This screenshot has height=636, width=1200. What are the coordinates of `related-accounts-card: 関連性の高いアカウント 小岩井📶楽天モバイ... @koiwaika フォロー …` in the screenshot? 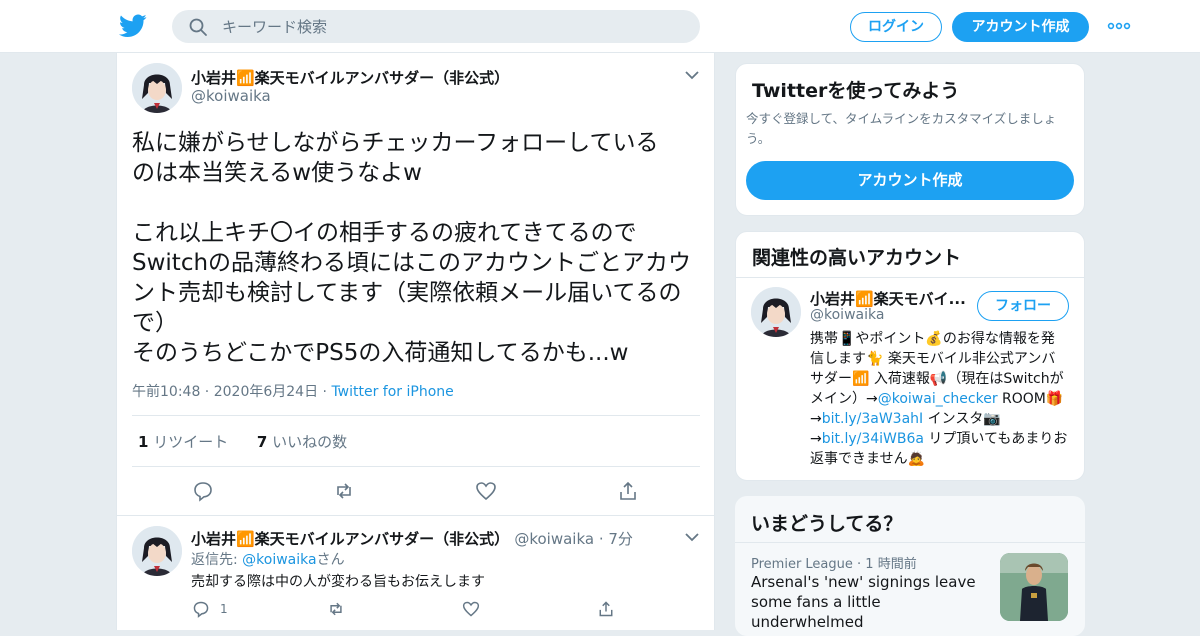 It's located at (910, 356).